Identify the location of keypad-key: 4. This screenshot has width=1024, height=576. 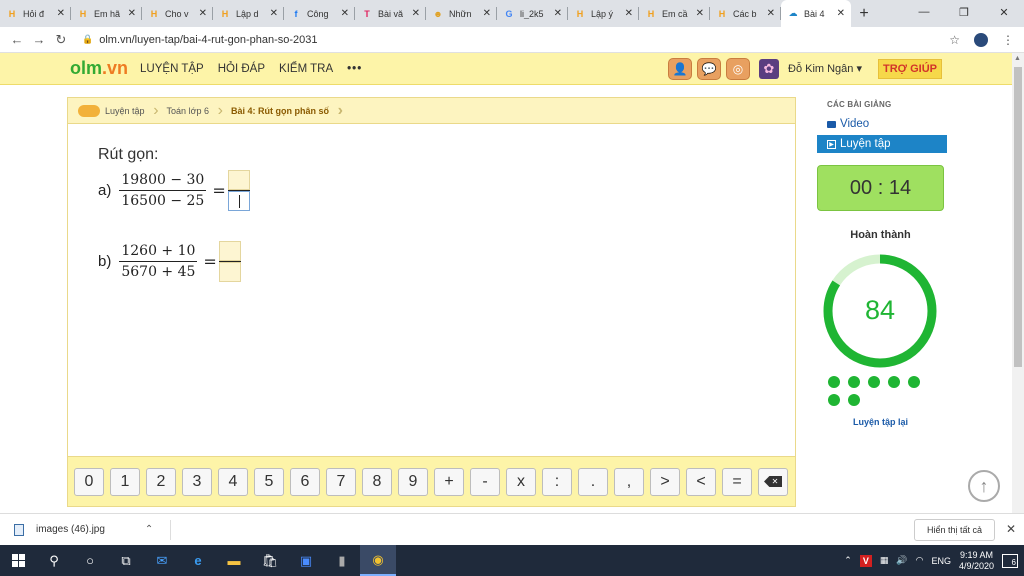
(233, 481).